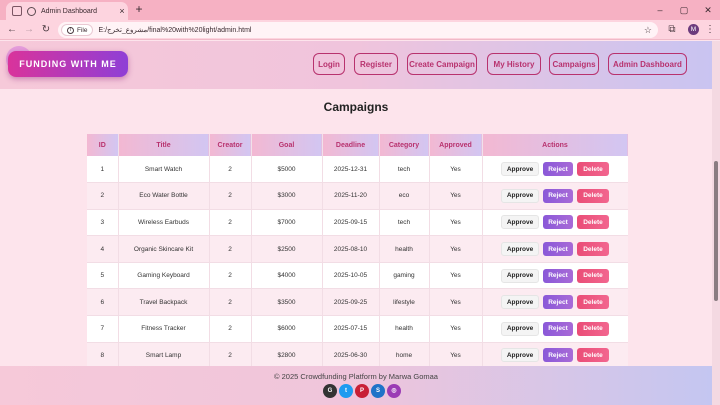 The image size is (720, 405). I want to click on table-cell: 2025-11-20, so click(351, 196).